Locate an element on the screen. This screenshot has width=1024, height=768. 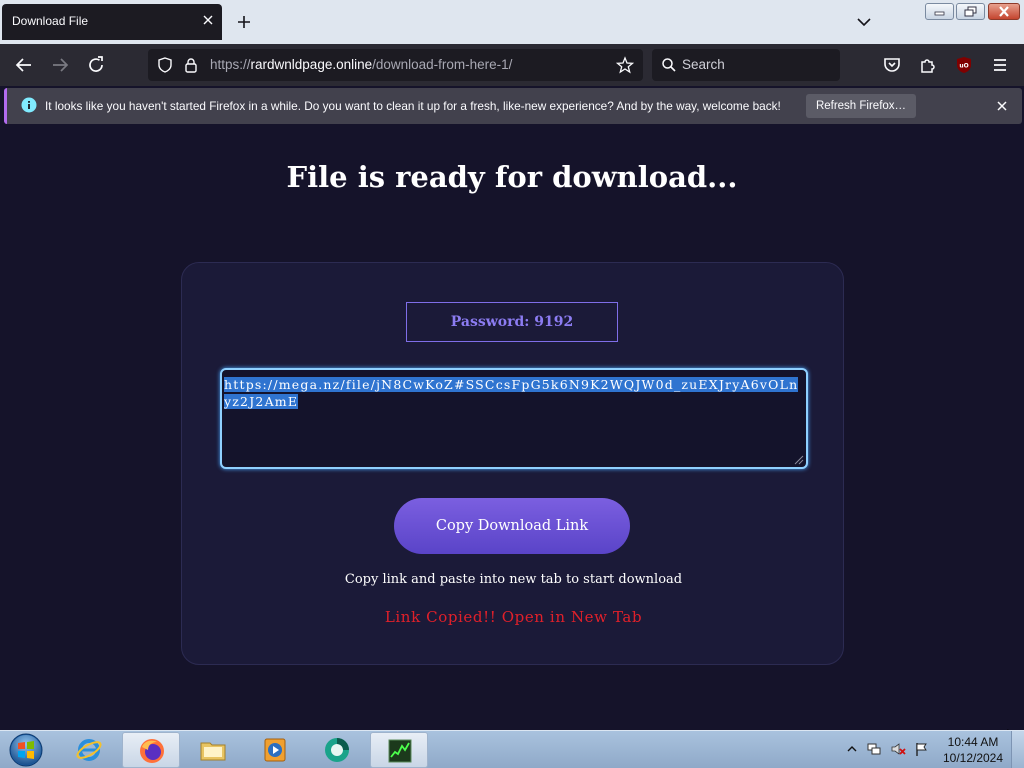
tracking-protection-shield-icon is located at coordinates (165, 65).